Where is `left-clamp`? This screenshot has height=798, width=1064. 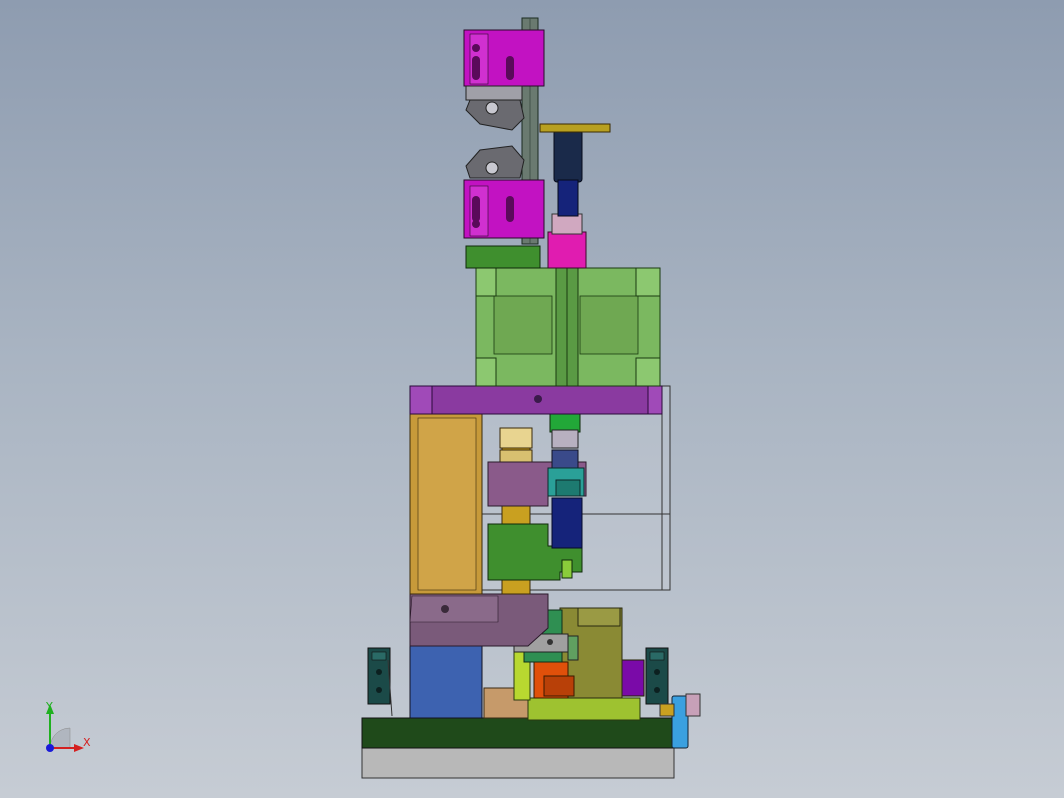 left-clamp is located at coordinates (380, 682).